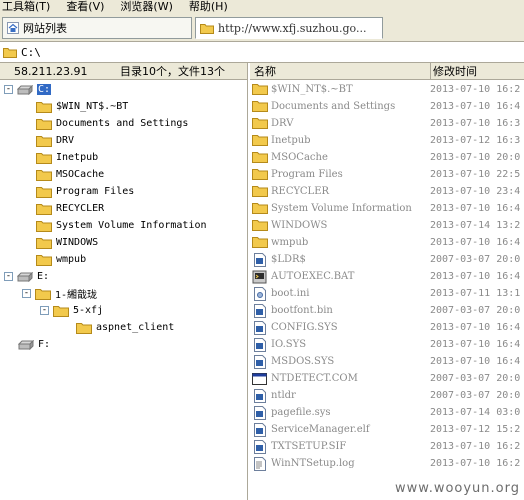  What do you see at coordinates (475, 191) in the screenshot?
I see `file-modified-time: 2013-07-10 23:4` at bounding box center [475, 191].